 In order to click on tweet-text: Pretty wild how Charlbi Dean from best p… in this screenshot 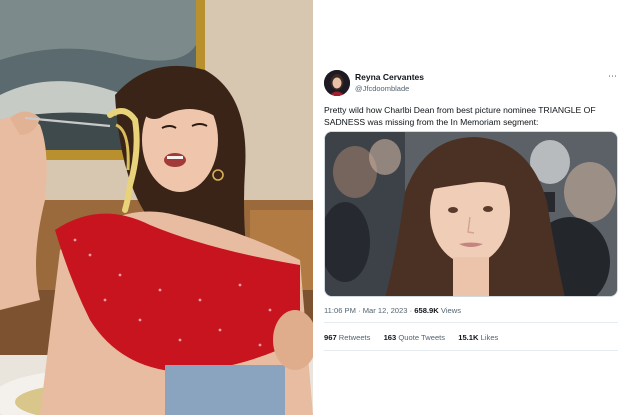, I will do `click(460, 116)`.